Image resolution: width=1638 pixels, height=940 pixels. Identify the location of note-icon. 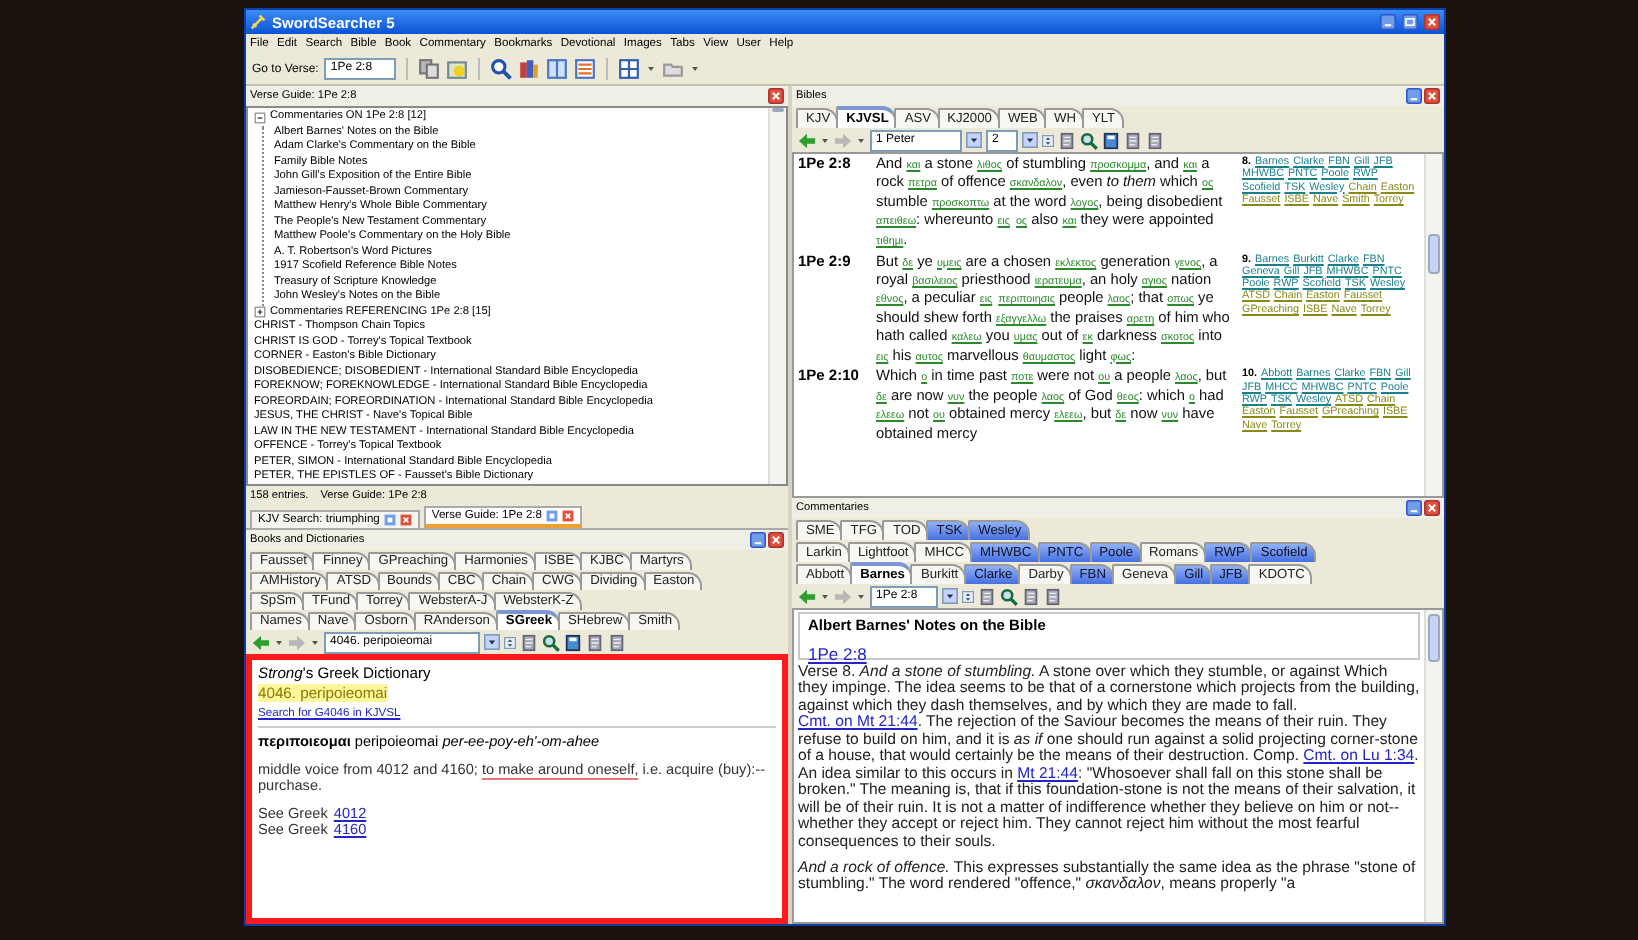
(457, 69).